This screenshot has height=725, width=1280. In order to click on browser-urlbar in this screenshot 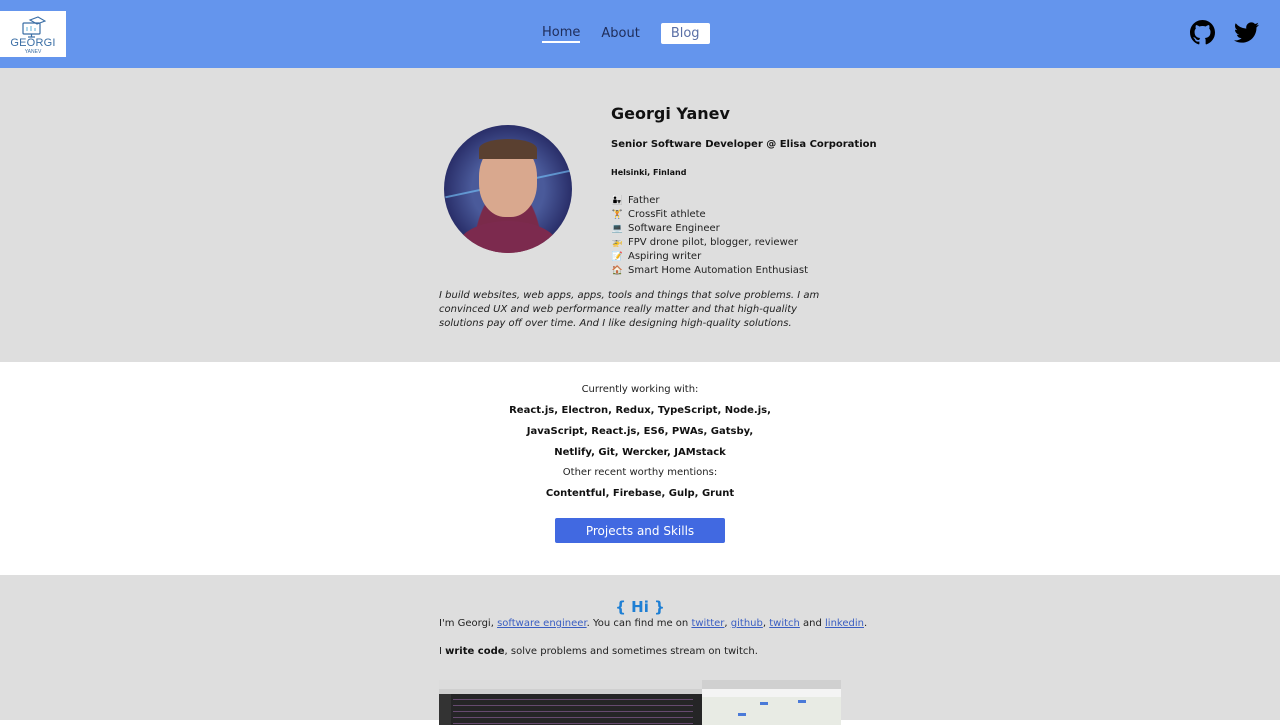, I will do `click(771, 693)`.